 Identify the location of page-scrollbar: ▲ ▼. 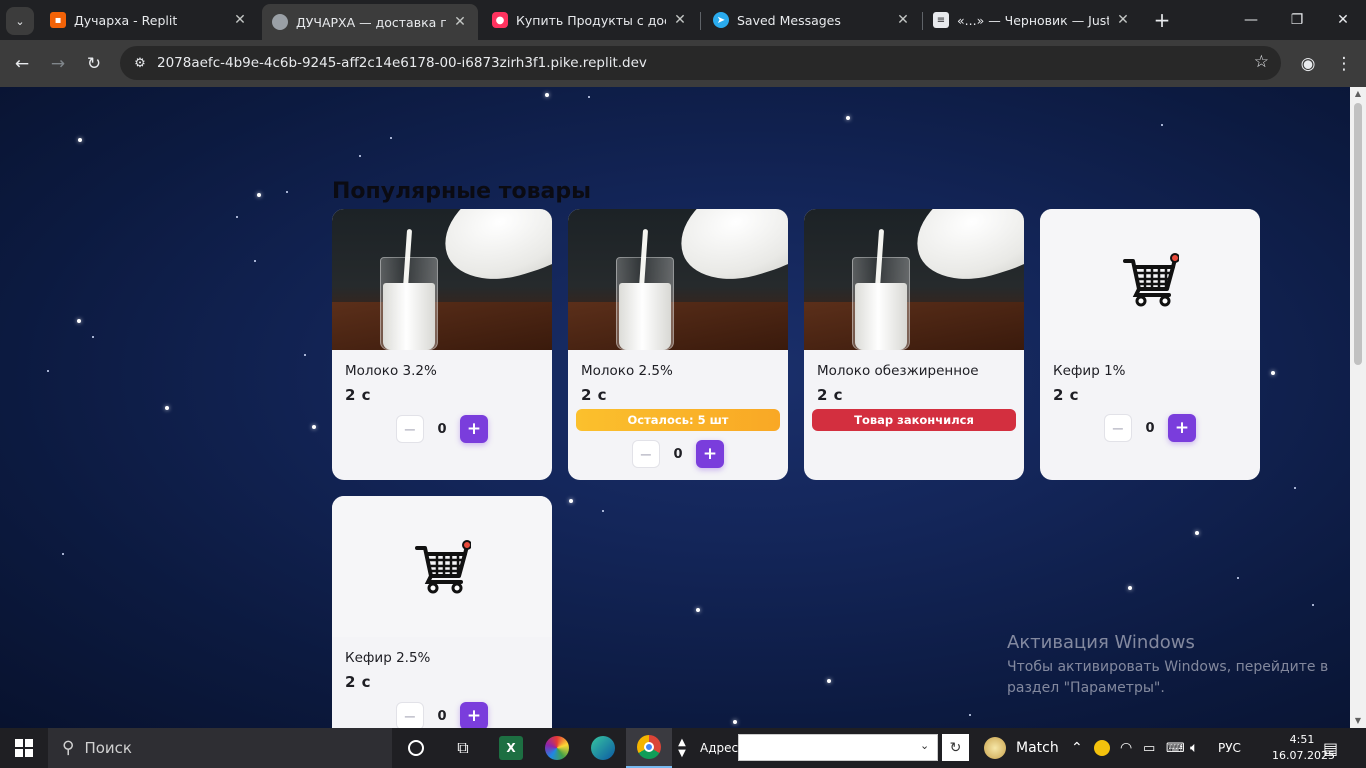
(1358, 407).